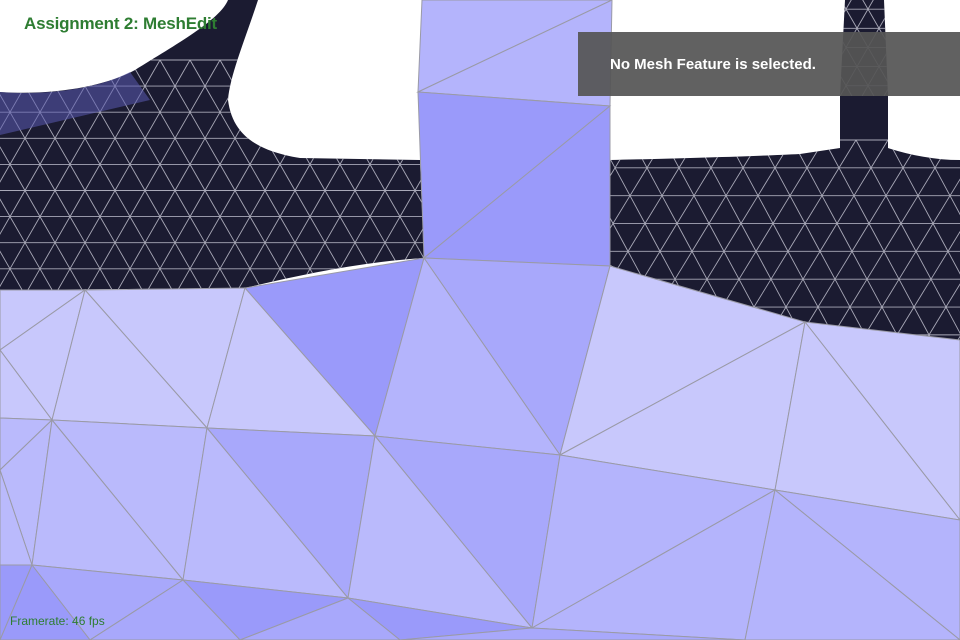 This screenshot has height=640, width=960. Describe the element at coordinates (121, 23) in the screenshot. I see `app-title: Assignment 2: MeshEdit` at that location.